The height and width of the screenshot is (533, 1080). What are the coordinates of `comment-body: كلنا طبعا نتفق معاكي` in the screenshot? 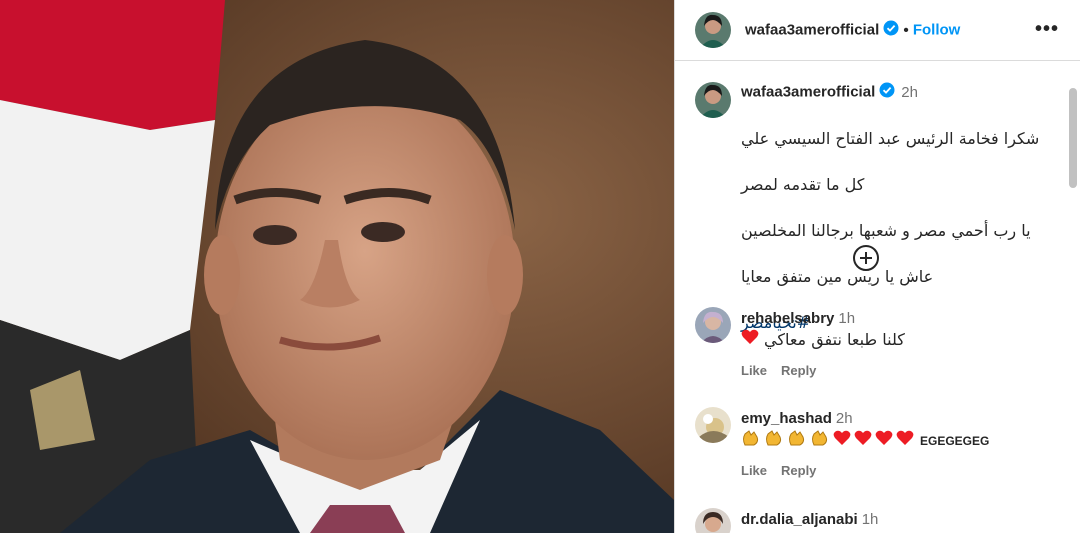 It's located at (834, 339).